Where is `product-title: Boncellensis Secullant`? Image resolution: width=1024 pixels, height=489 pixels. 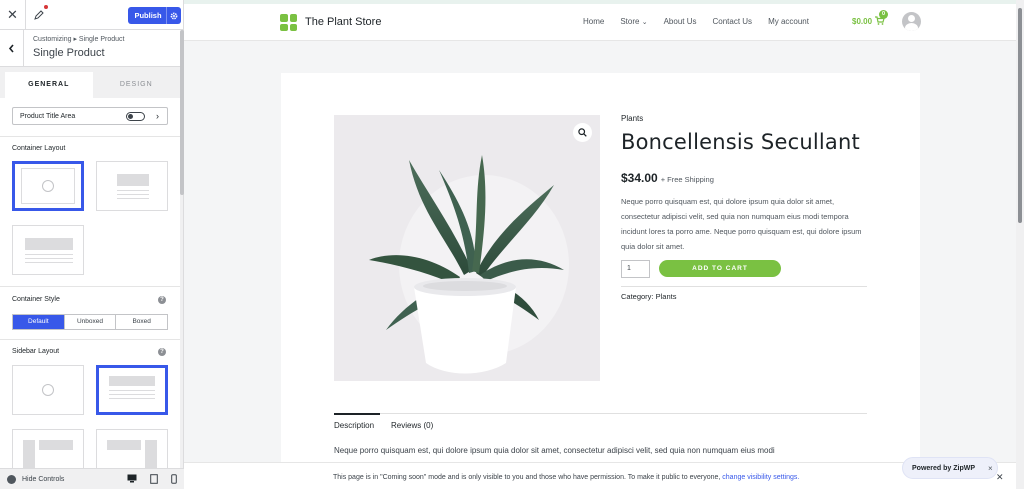
product-title: Boncellensis Secullant is located at coordinates (740, 142).